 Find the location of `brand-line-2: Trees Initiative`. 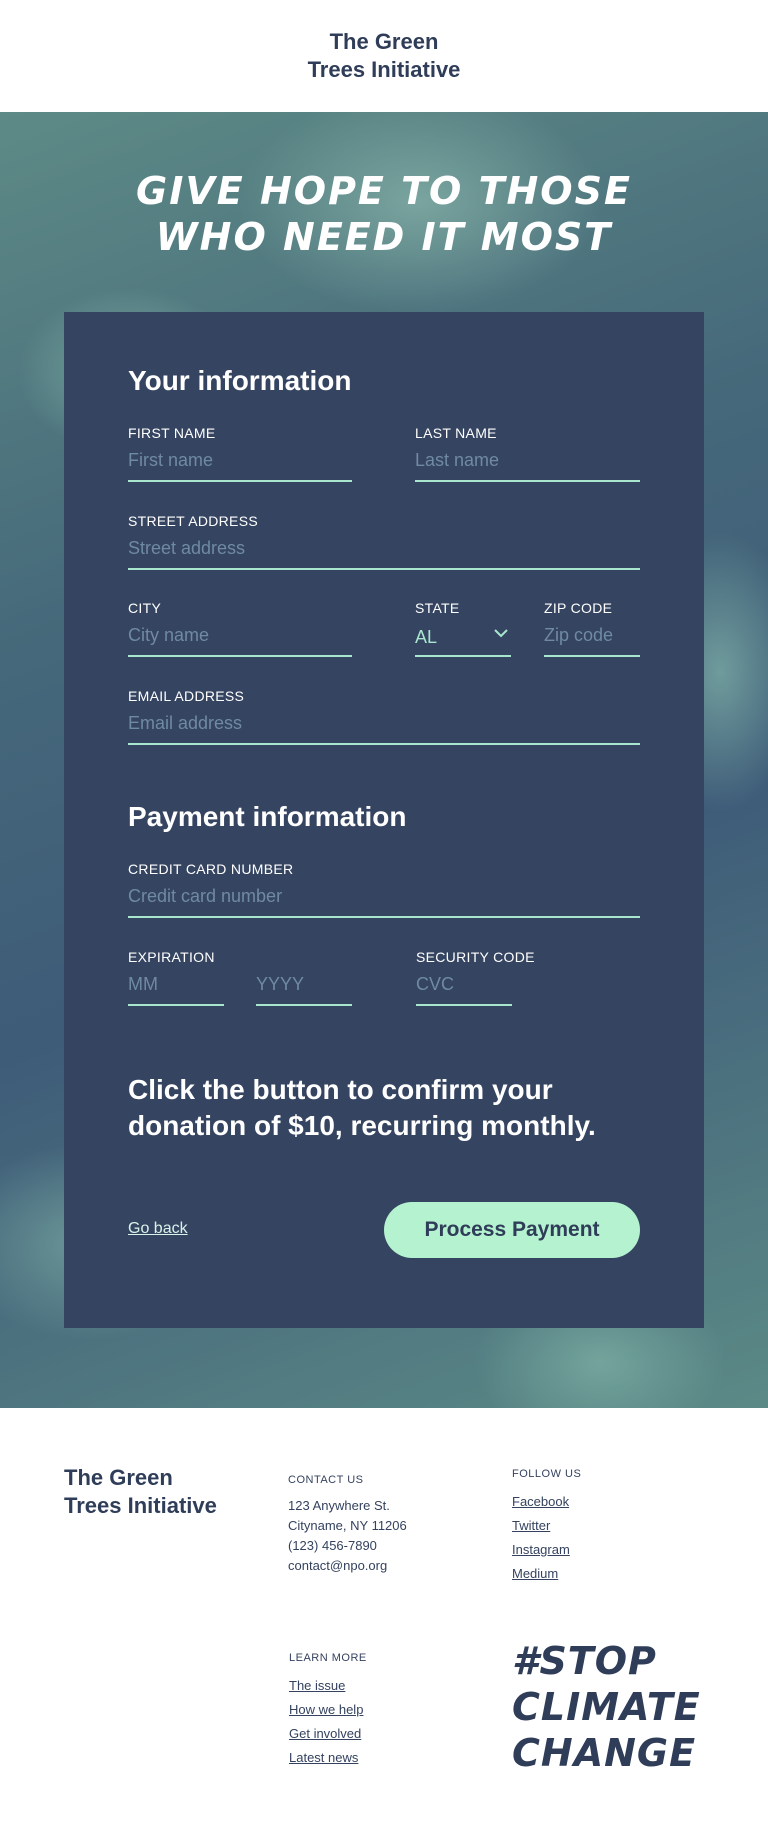

brand-line-2: Trees Initiative is located at coordinates (384, 69).